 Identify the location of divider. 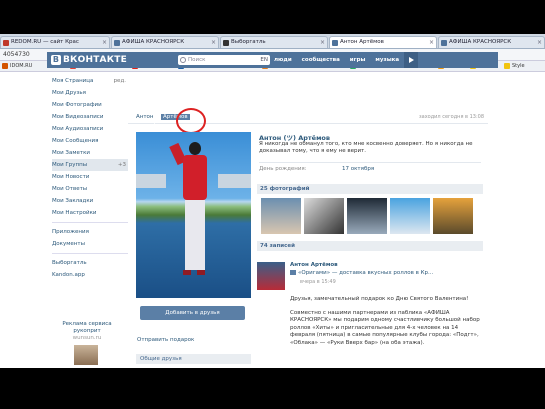
(370, 162).